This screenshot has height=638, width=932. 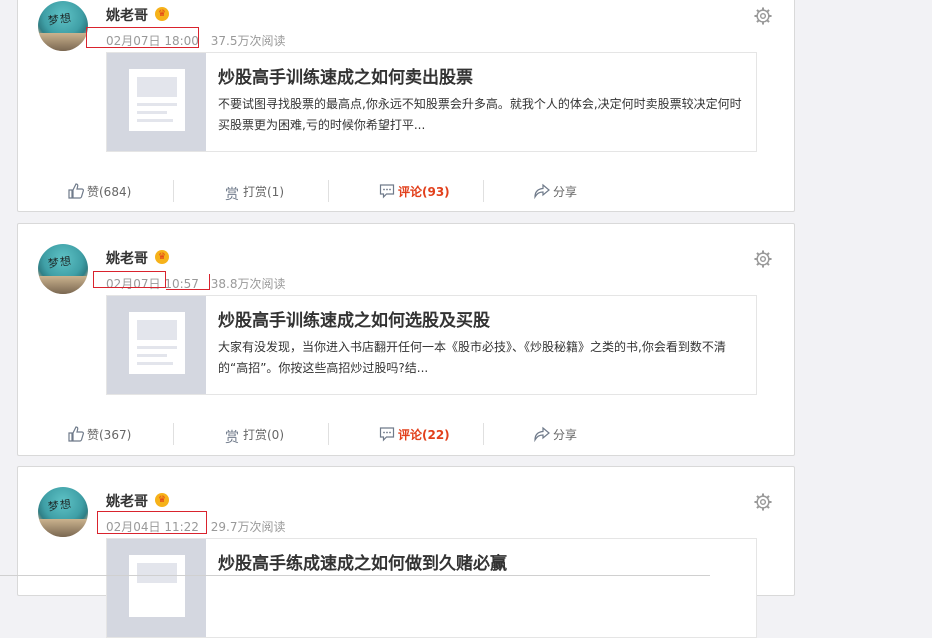 I want to click on action-bar: 赞(367) 赏打赏(0) 评论(22) 分享, so click(x=406, y=435).